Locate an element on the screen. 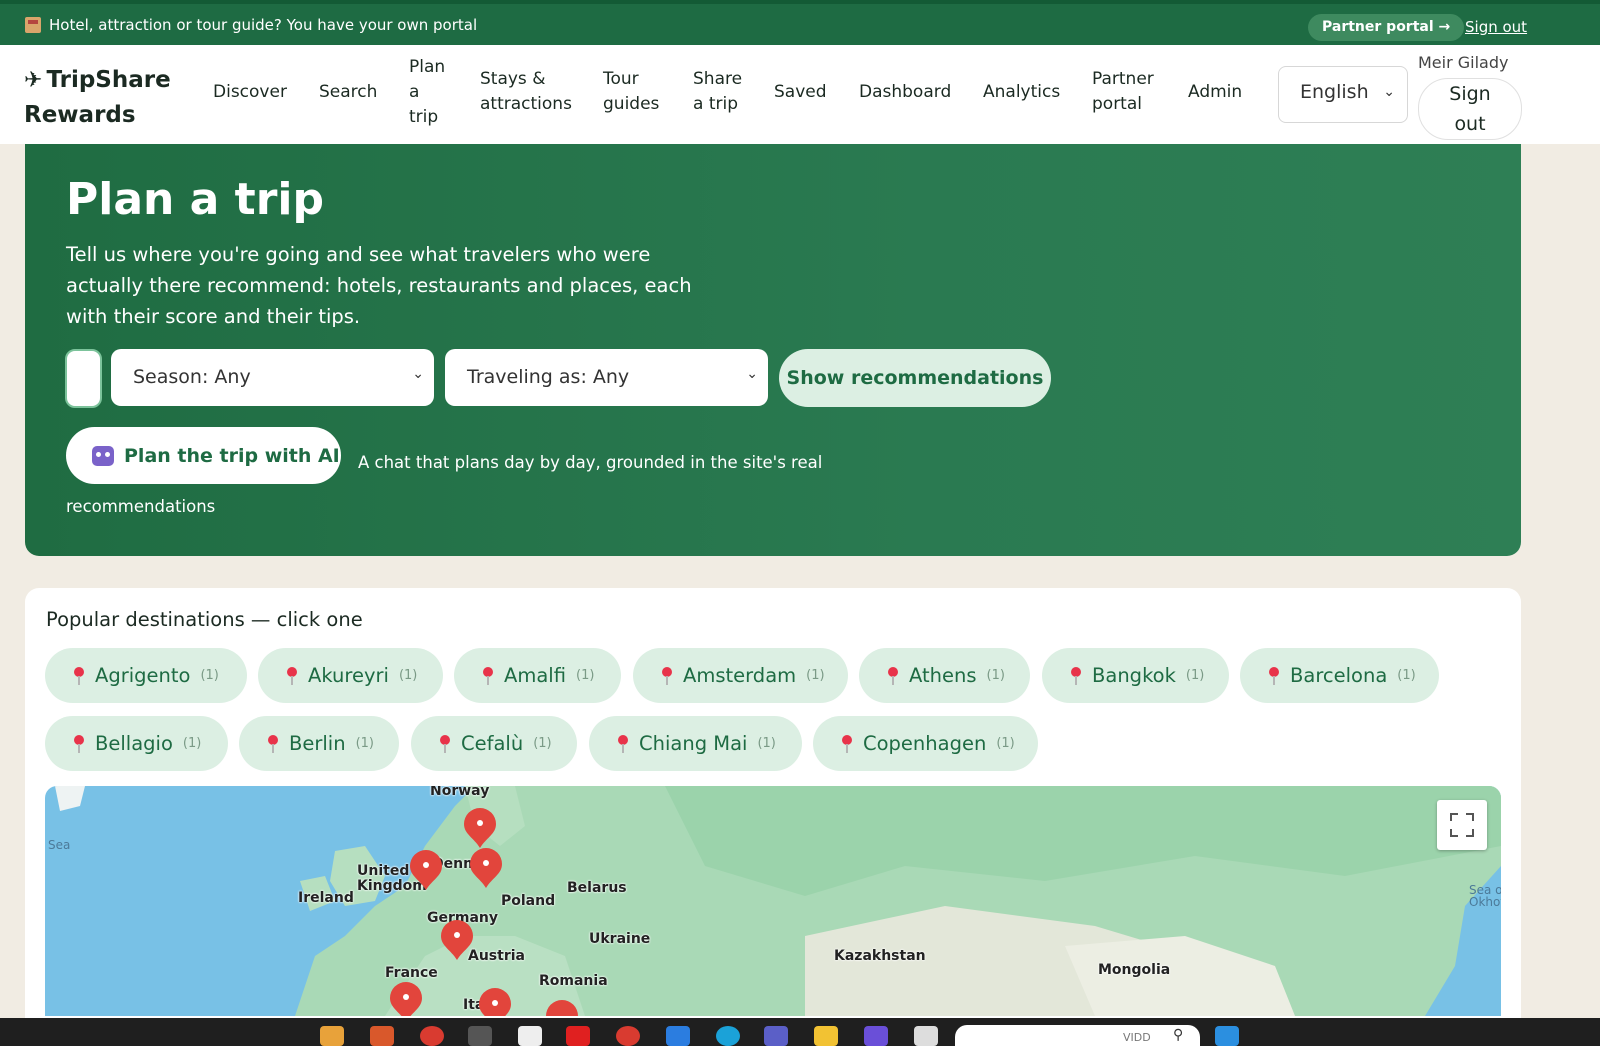 The width and height of the screenshot is (1600, 1046). destination-chip: Amsterdam (1) is located at coordinates (740, 675).